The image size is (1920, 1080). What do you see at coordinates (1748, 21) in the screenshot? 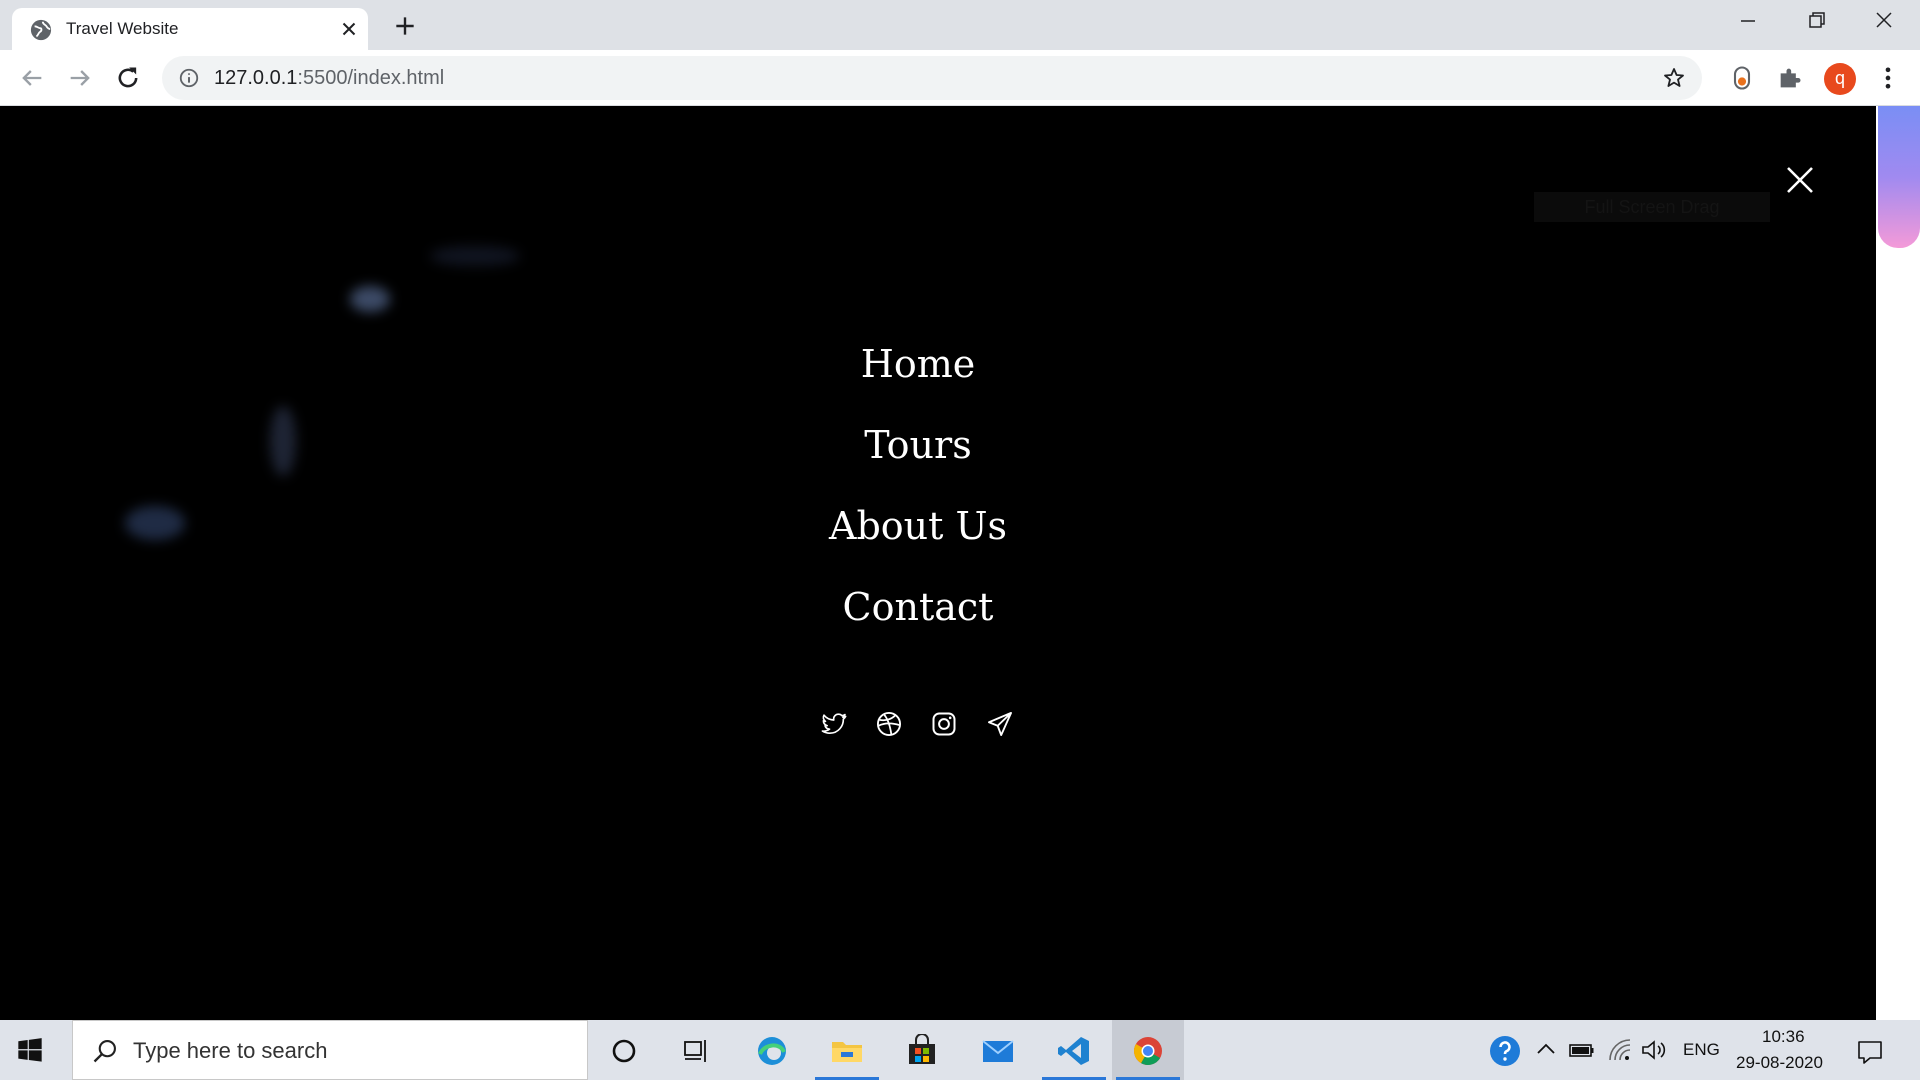
I see `minimize-icon` at bounding box center [1748, 21].